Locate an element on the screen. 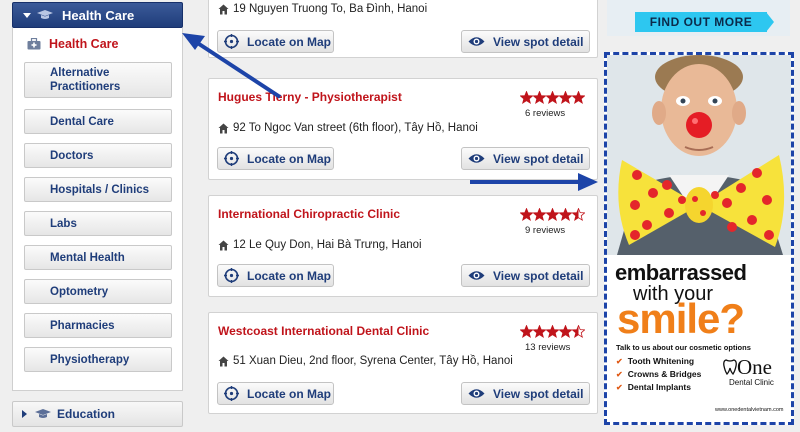  category-health-care-label: Health Care is located at coordinates (98, 15).